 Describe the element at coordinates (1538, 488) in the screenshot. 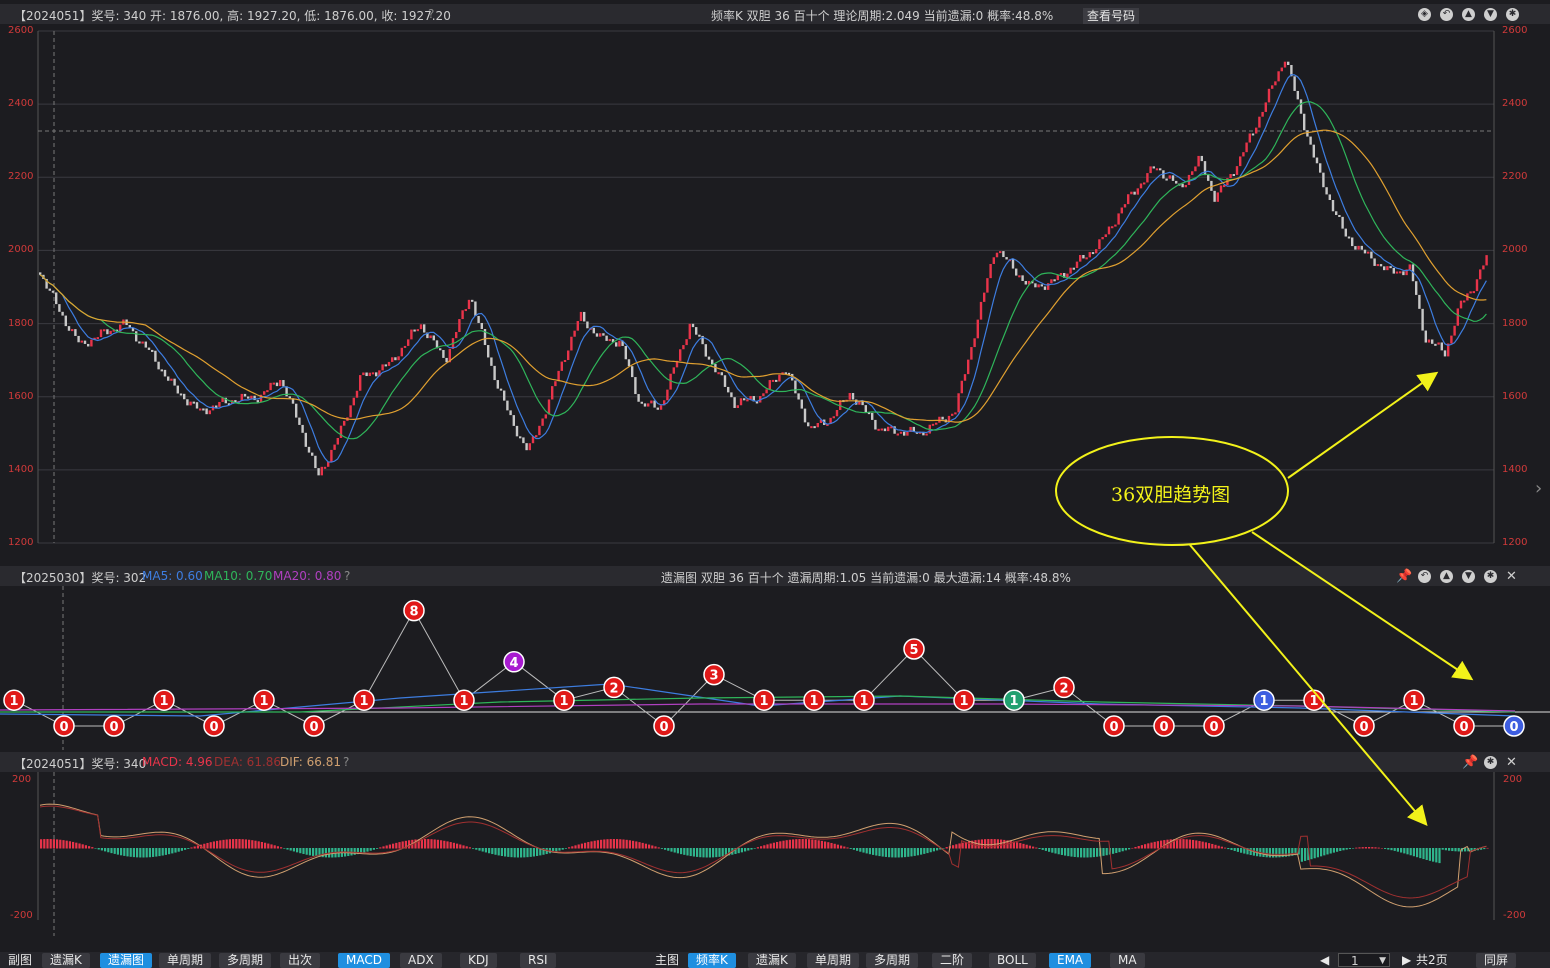

I see `chevron-right-icon: ›` at that location.